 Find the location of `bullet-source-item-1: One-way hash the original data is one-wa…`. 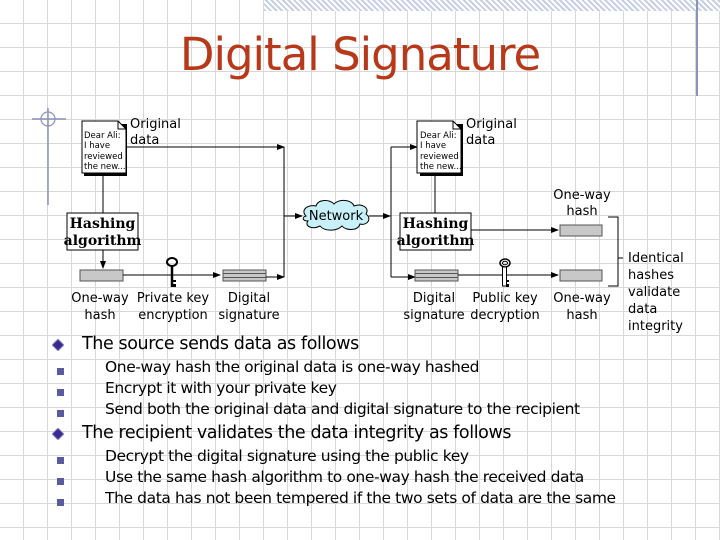

bullet-source-item-1: One-way hash the original data is one-wa… is located at coordinates (292, 367).